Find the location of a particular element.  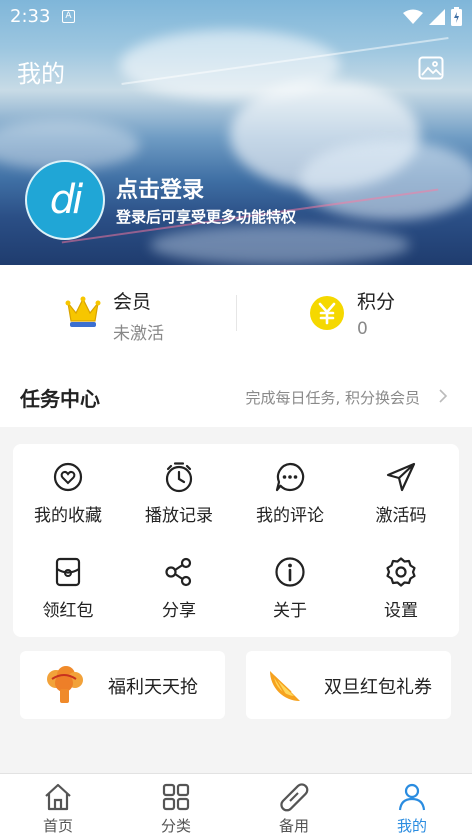

nav-home: 首页 is located at coordinates (58, 809).